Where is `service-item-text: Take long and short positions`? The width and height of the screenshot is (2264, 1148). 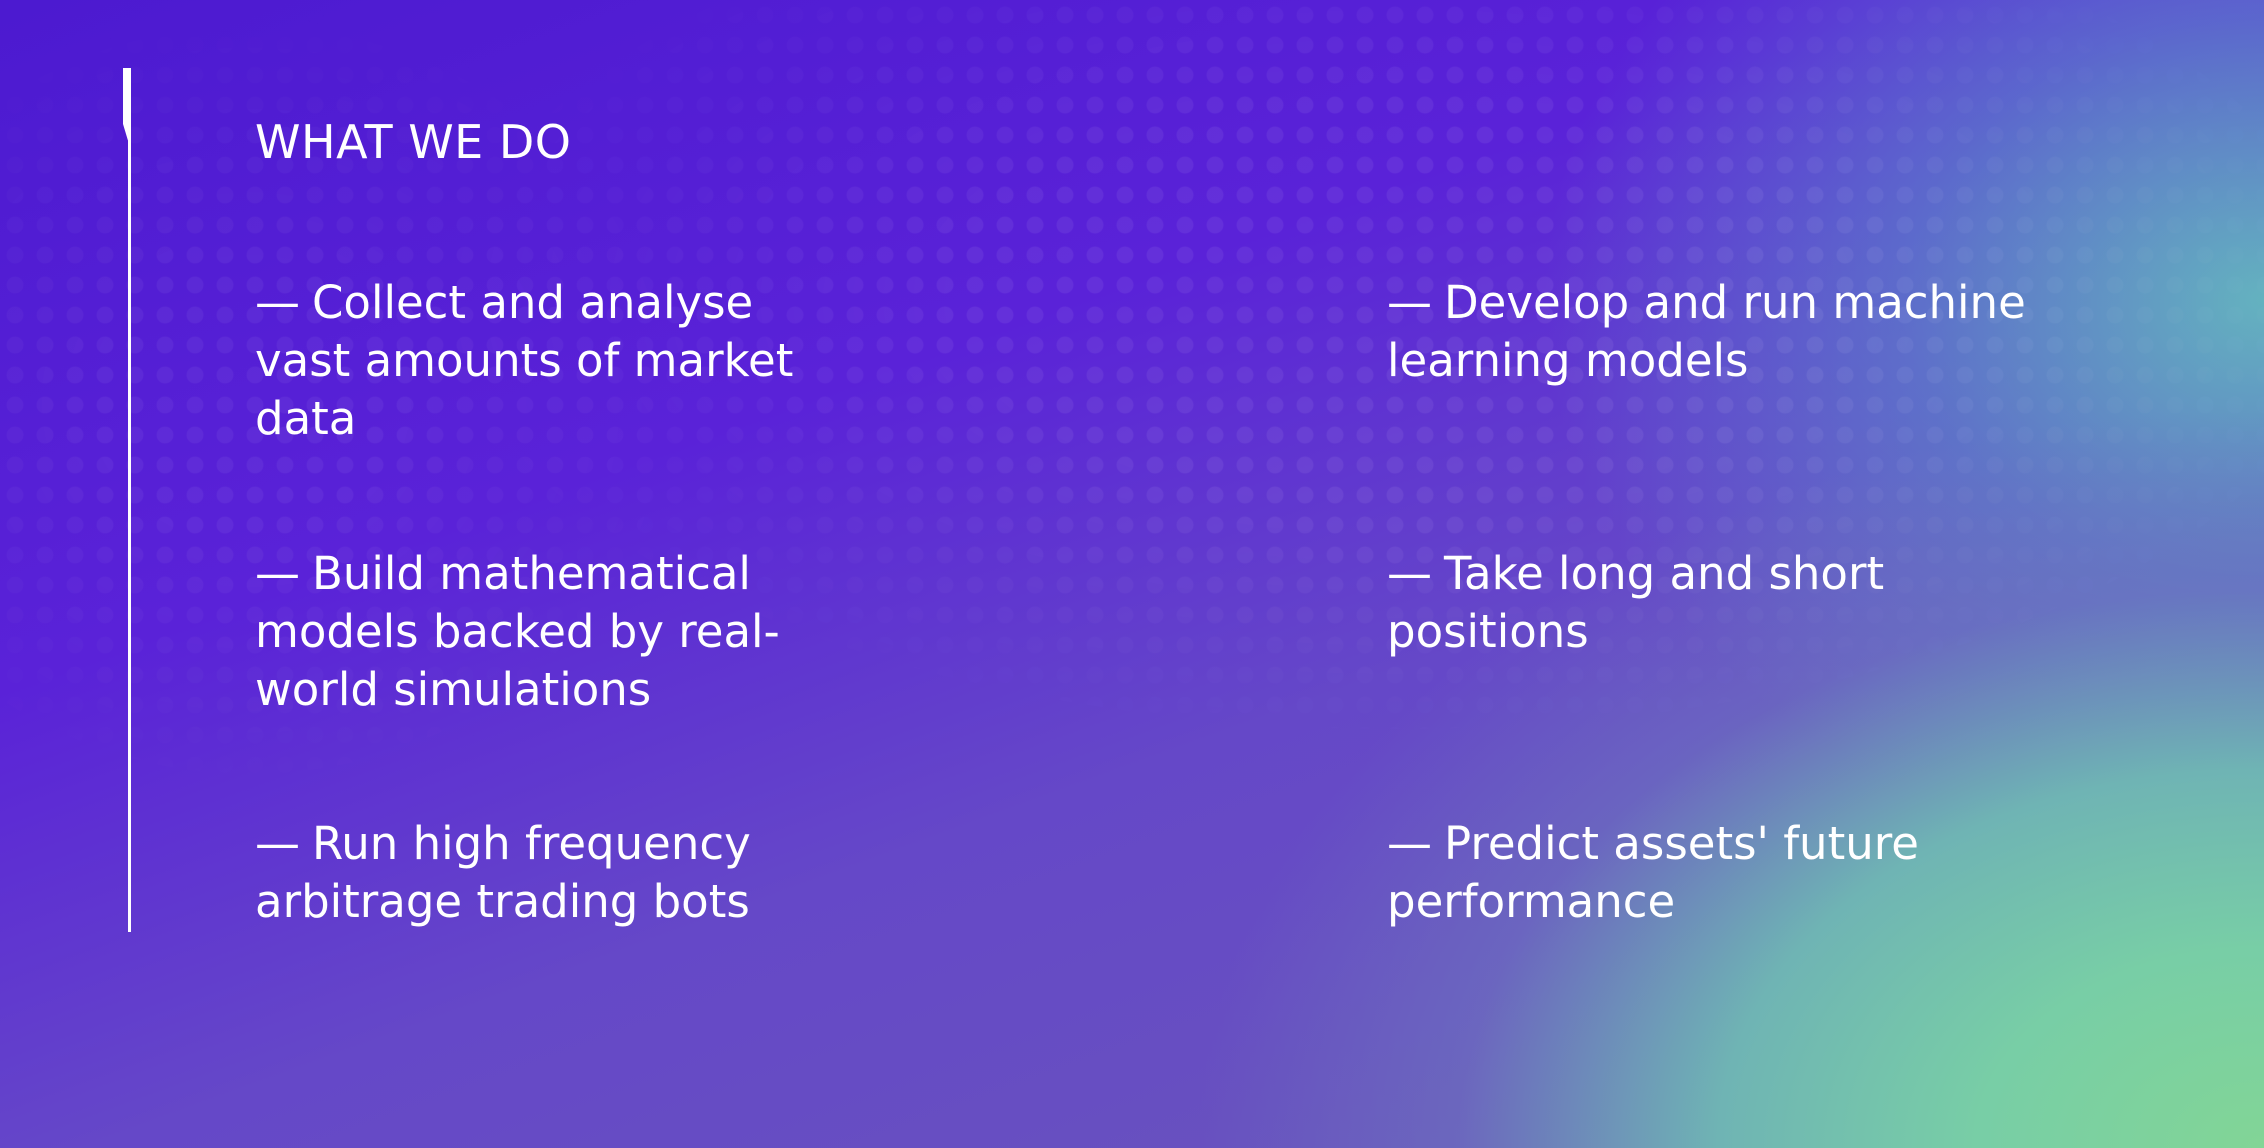 service-item-text: Take long and short positions is located at coordinates (1636, 602).